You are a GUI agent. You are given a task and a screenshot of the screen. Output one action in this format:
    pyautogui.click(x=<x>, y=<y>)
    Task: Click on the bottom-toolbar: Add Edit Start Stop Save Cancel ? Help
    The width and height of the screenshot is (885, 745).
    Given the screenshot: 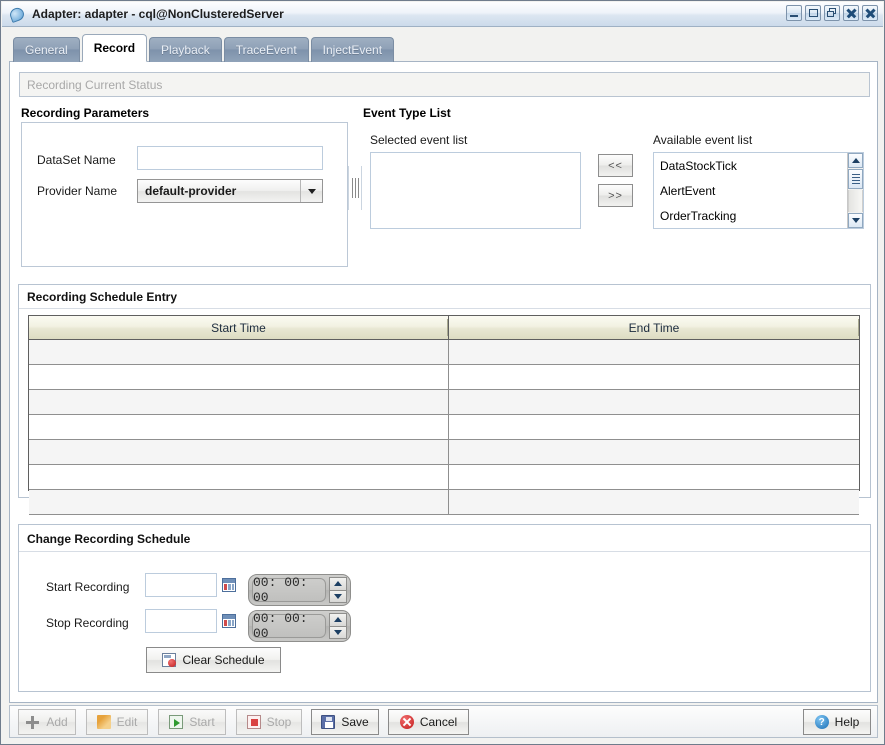 What is the action you would take?
    pyautogui.click(x=443, y=721)
    